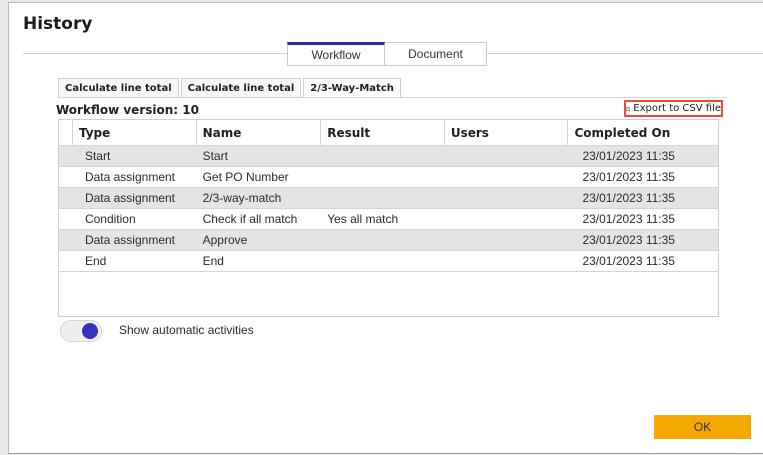 This screenshot has width=763, height=455. Describe the element at coordinates (97, 156) in the screenshot. I see `cell-type: Start` at that location.